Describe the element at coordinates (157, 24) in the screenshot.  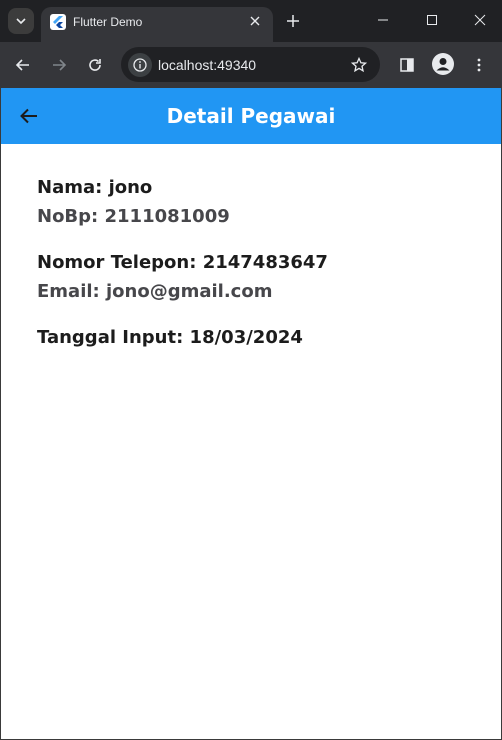
I see `tab-flutter-demo: Flutter Demo` at that location.